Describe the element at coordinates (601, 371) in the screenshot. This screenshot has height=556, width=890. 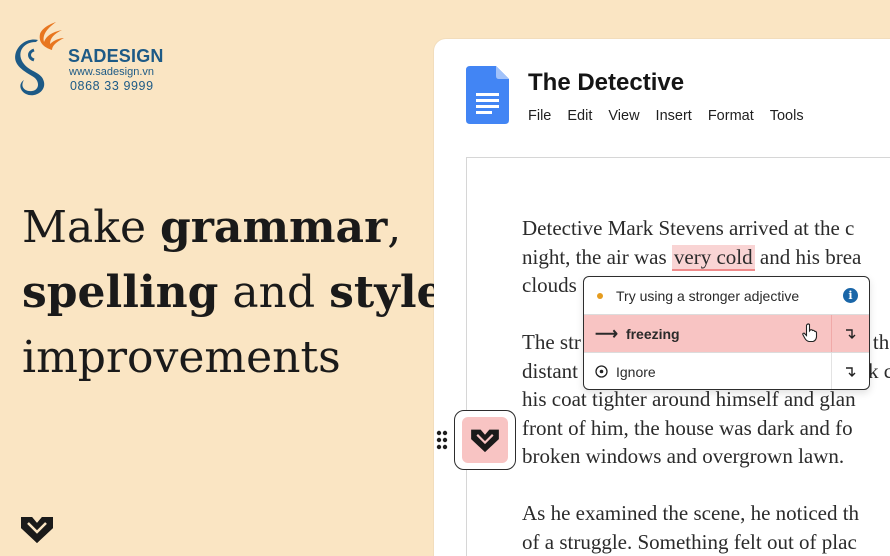
I see `ignore-circle-icon` at that location.